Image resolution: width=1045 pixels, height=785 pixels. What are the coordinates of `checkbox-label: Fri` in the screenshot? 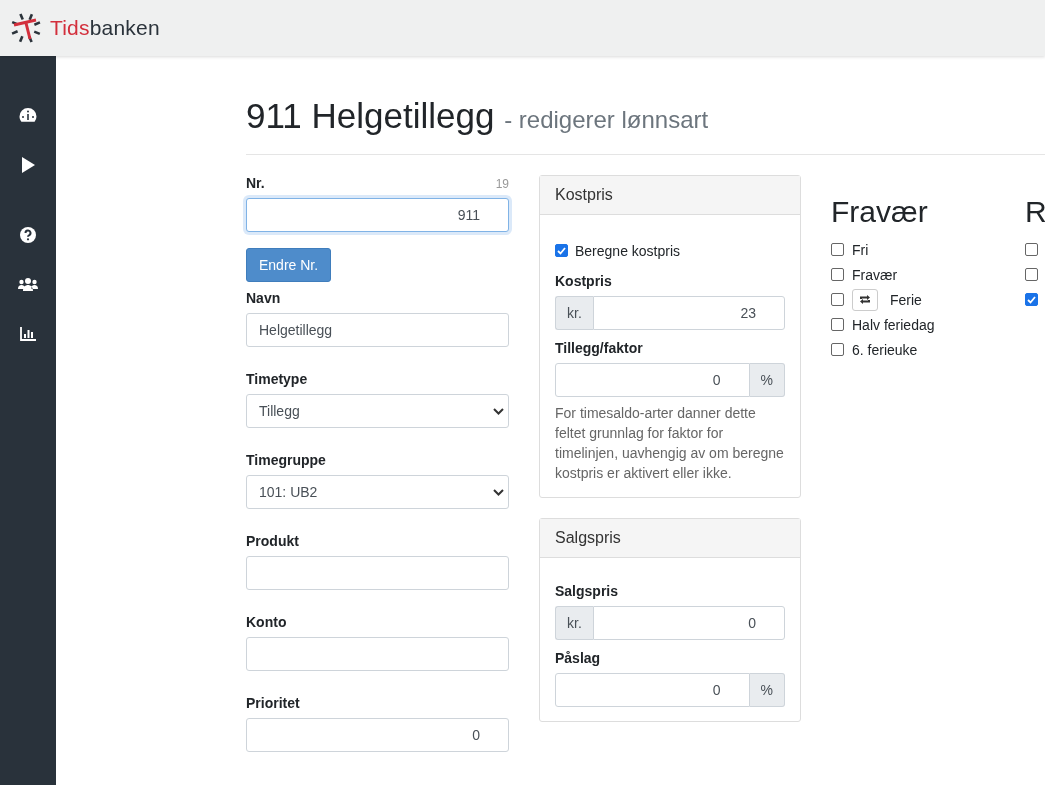 It's located at (860, 249).